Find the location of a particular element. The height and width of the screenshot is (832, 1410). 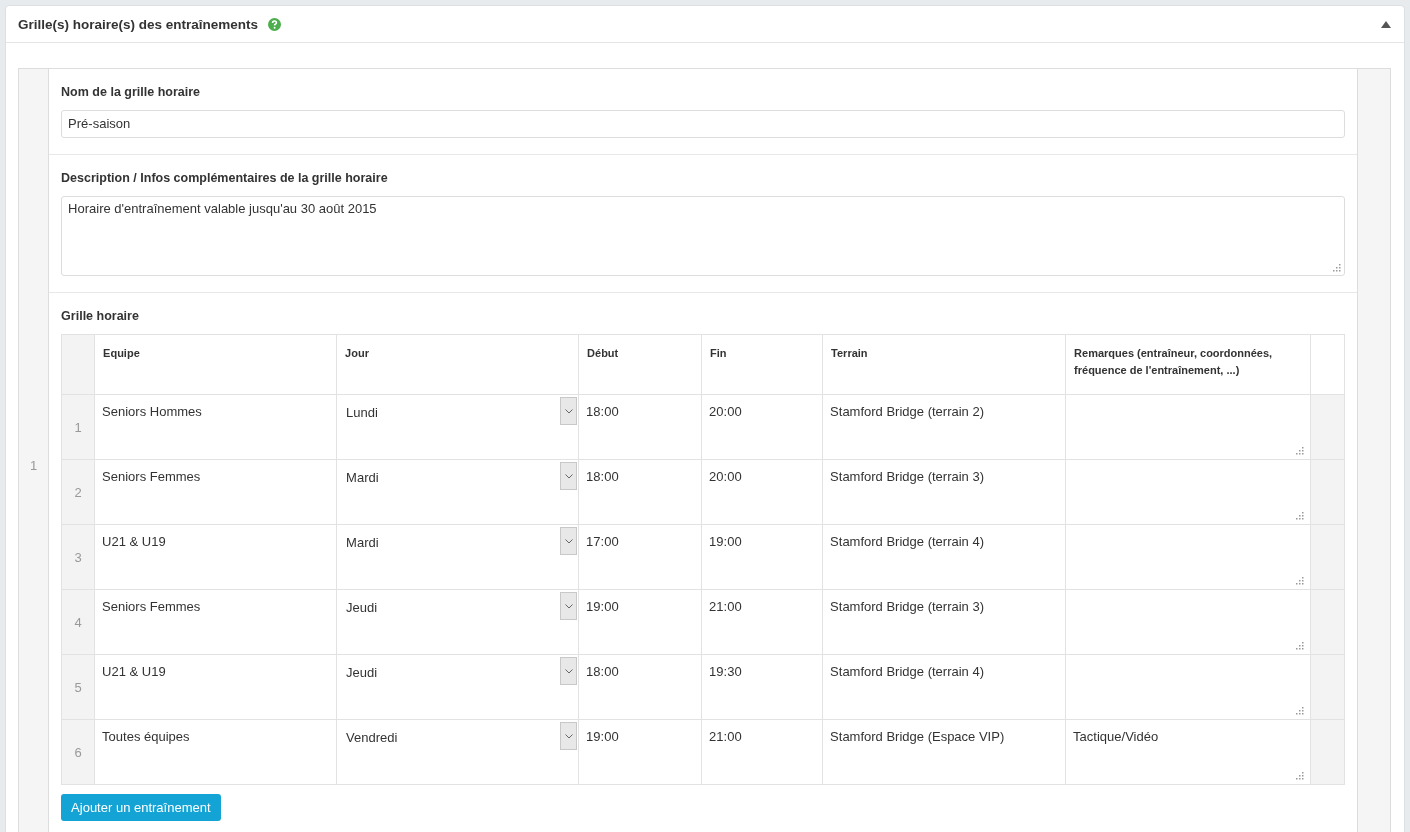

panel-title: Grille(s) horaire(s) des entraînements is located at coordinates (138, 24).